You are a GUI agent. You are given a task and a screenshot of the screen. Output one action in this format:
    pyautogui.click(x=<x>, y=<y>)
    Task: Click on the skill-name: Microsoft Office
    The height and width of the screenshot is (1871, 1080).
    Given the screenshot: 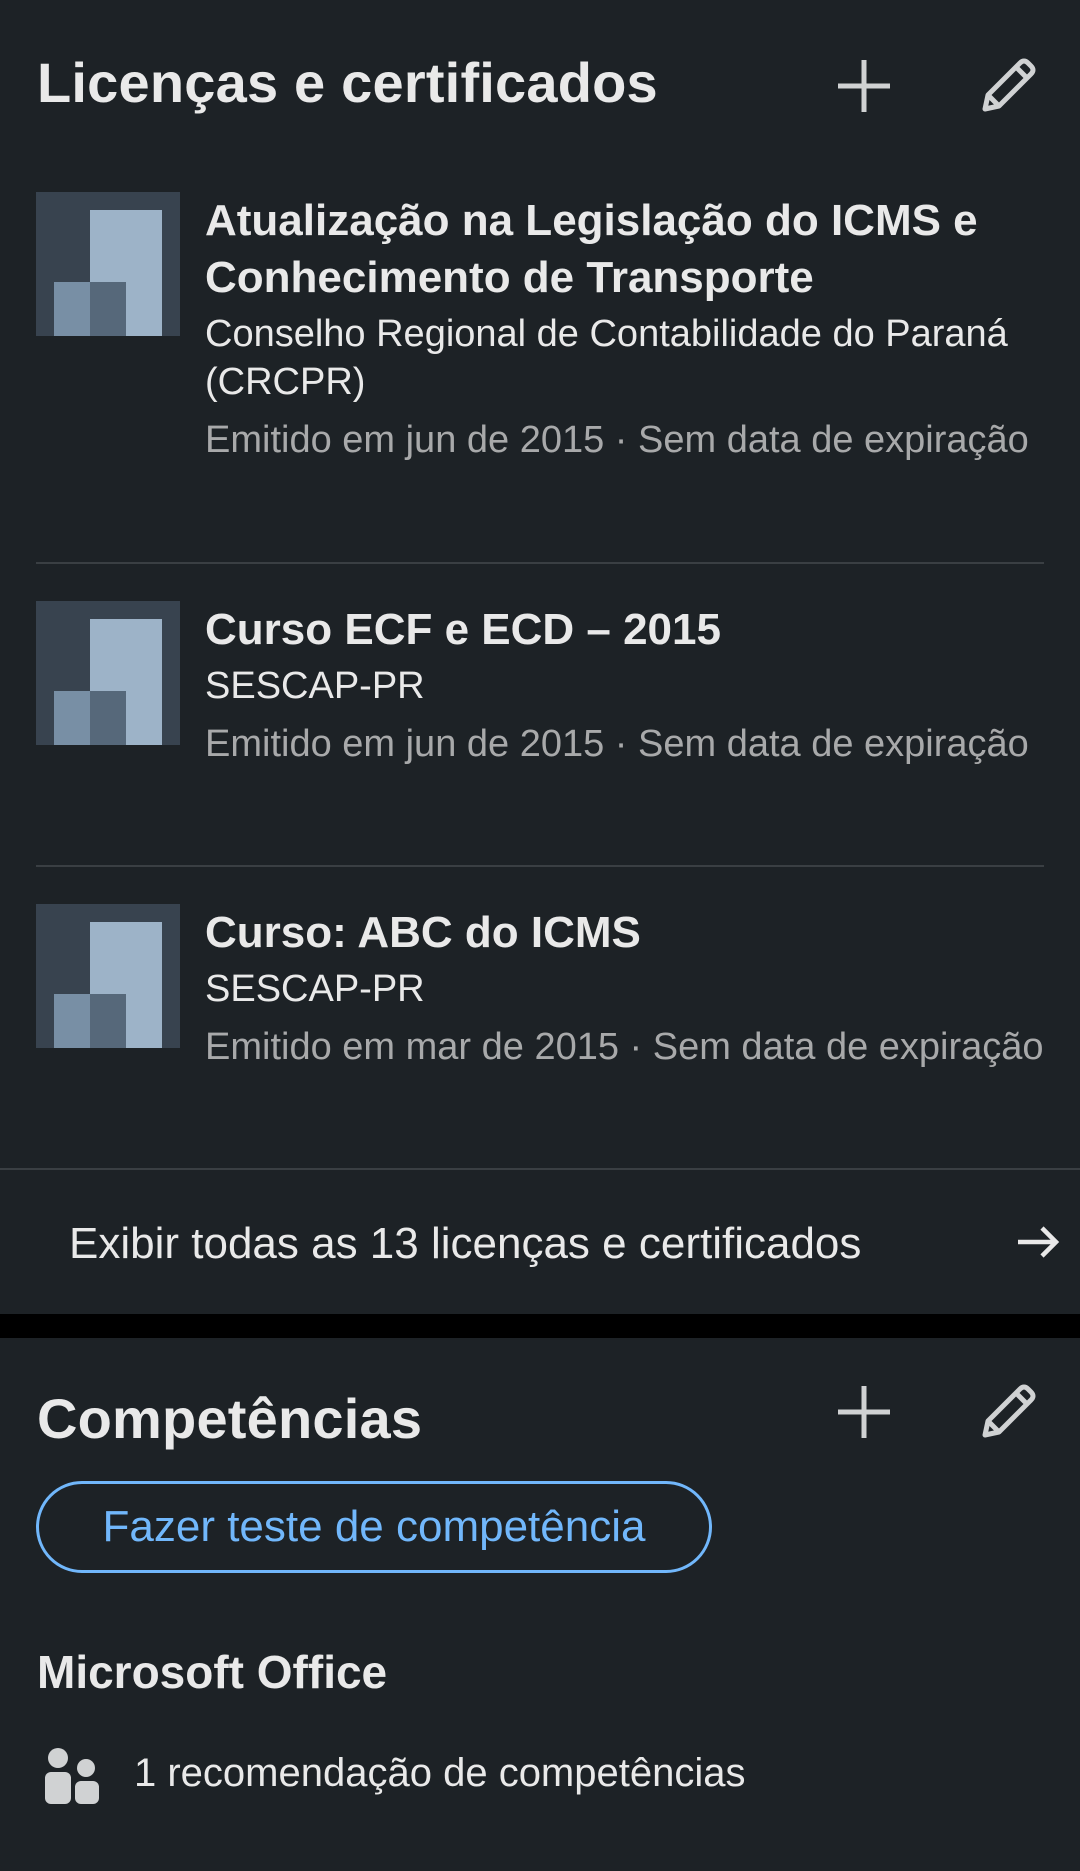 What is the action you would take?
    pyautogui.click(x=212, y=1672)
    